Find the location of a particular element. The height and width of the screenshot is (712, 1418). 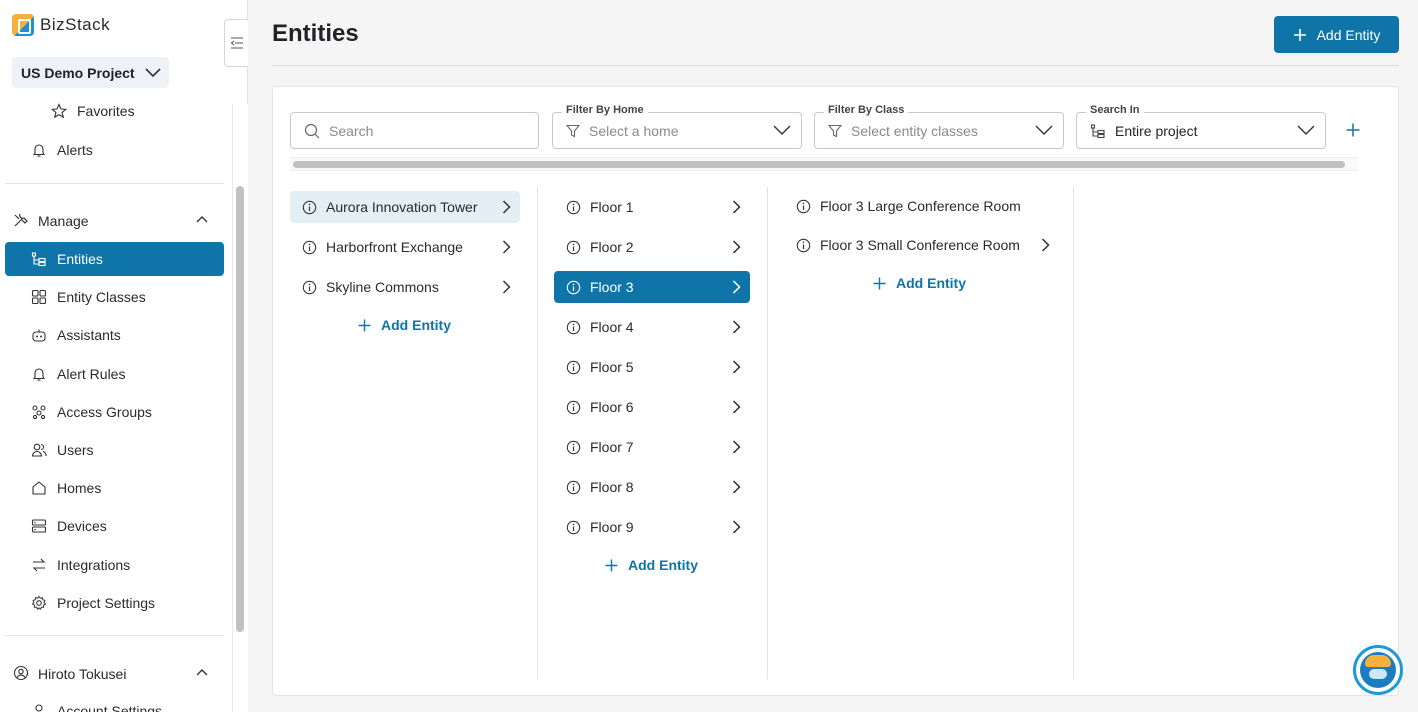

sidebar-item-label: Homes is located at coordinates (79, 488).